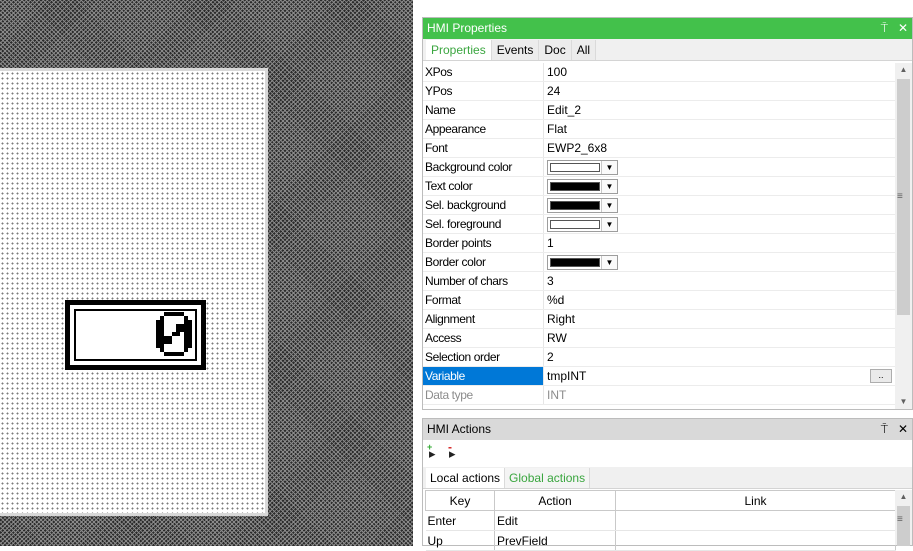 The image size is (913, 551). Describe the element at coordinates (720, 376) in the screenshot. I see `property-value: tmpINT..` at that location.